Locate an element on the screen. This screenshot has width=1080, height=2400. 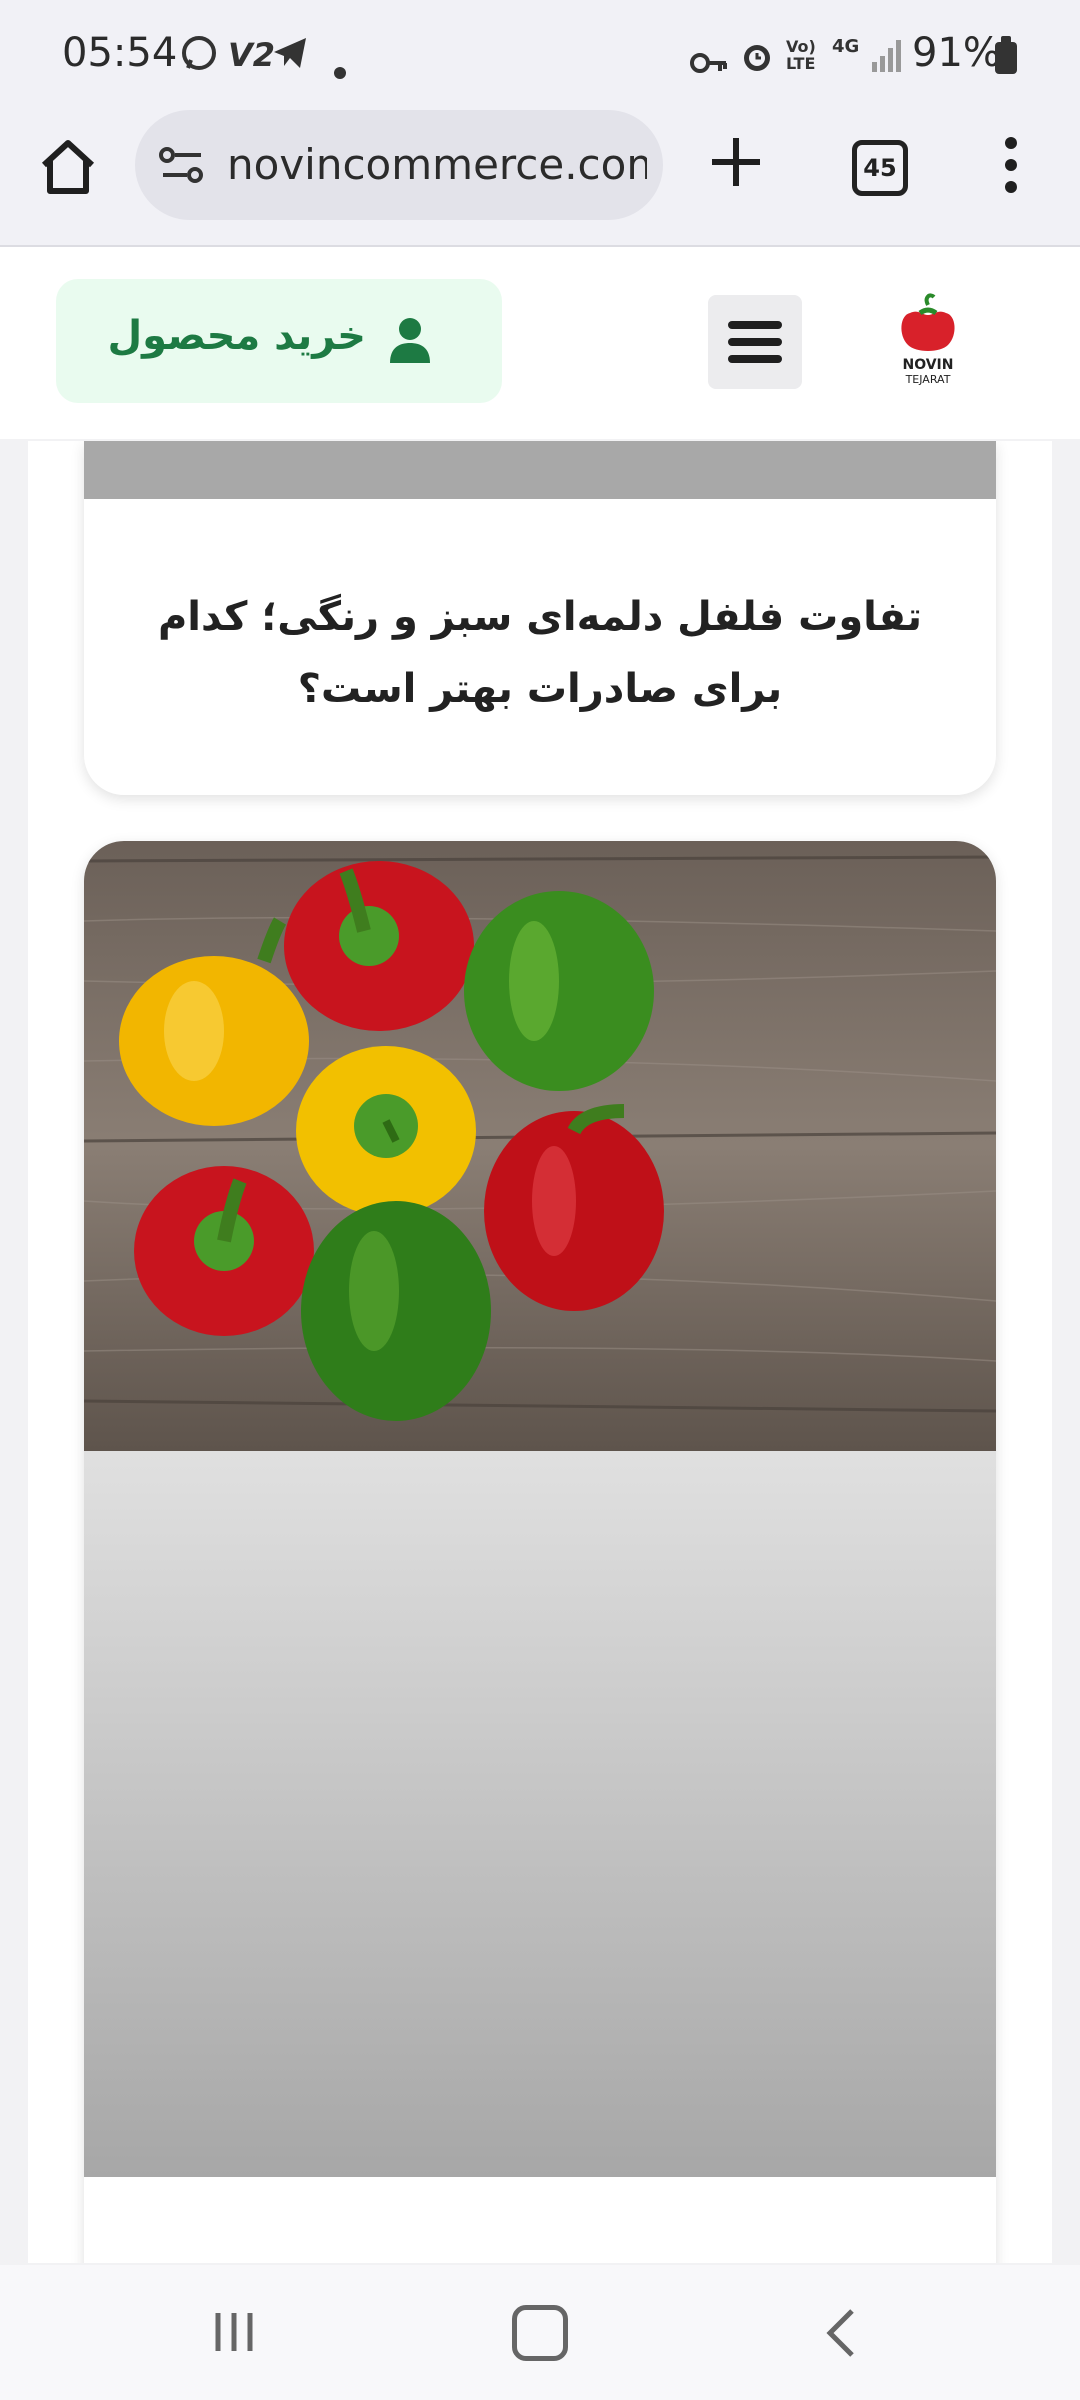
url-text: novincommerce.com is located at coordinates (437, 164).